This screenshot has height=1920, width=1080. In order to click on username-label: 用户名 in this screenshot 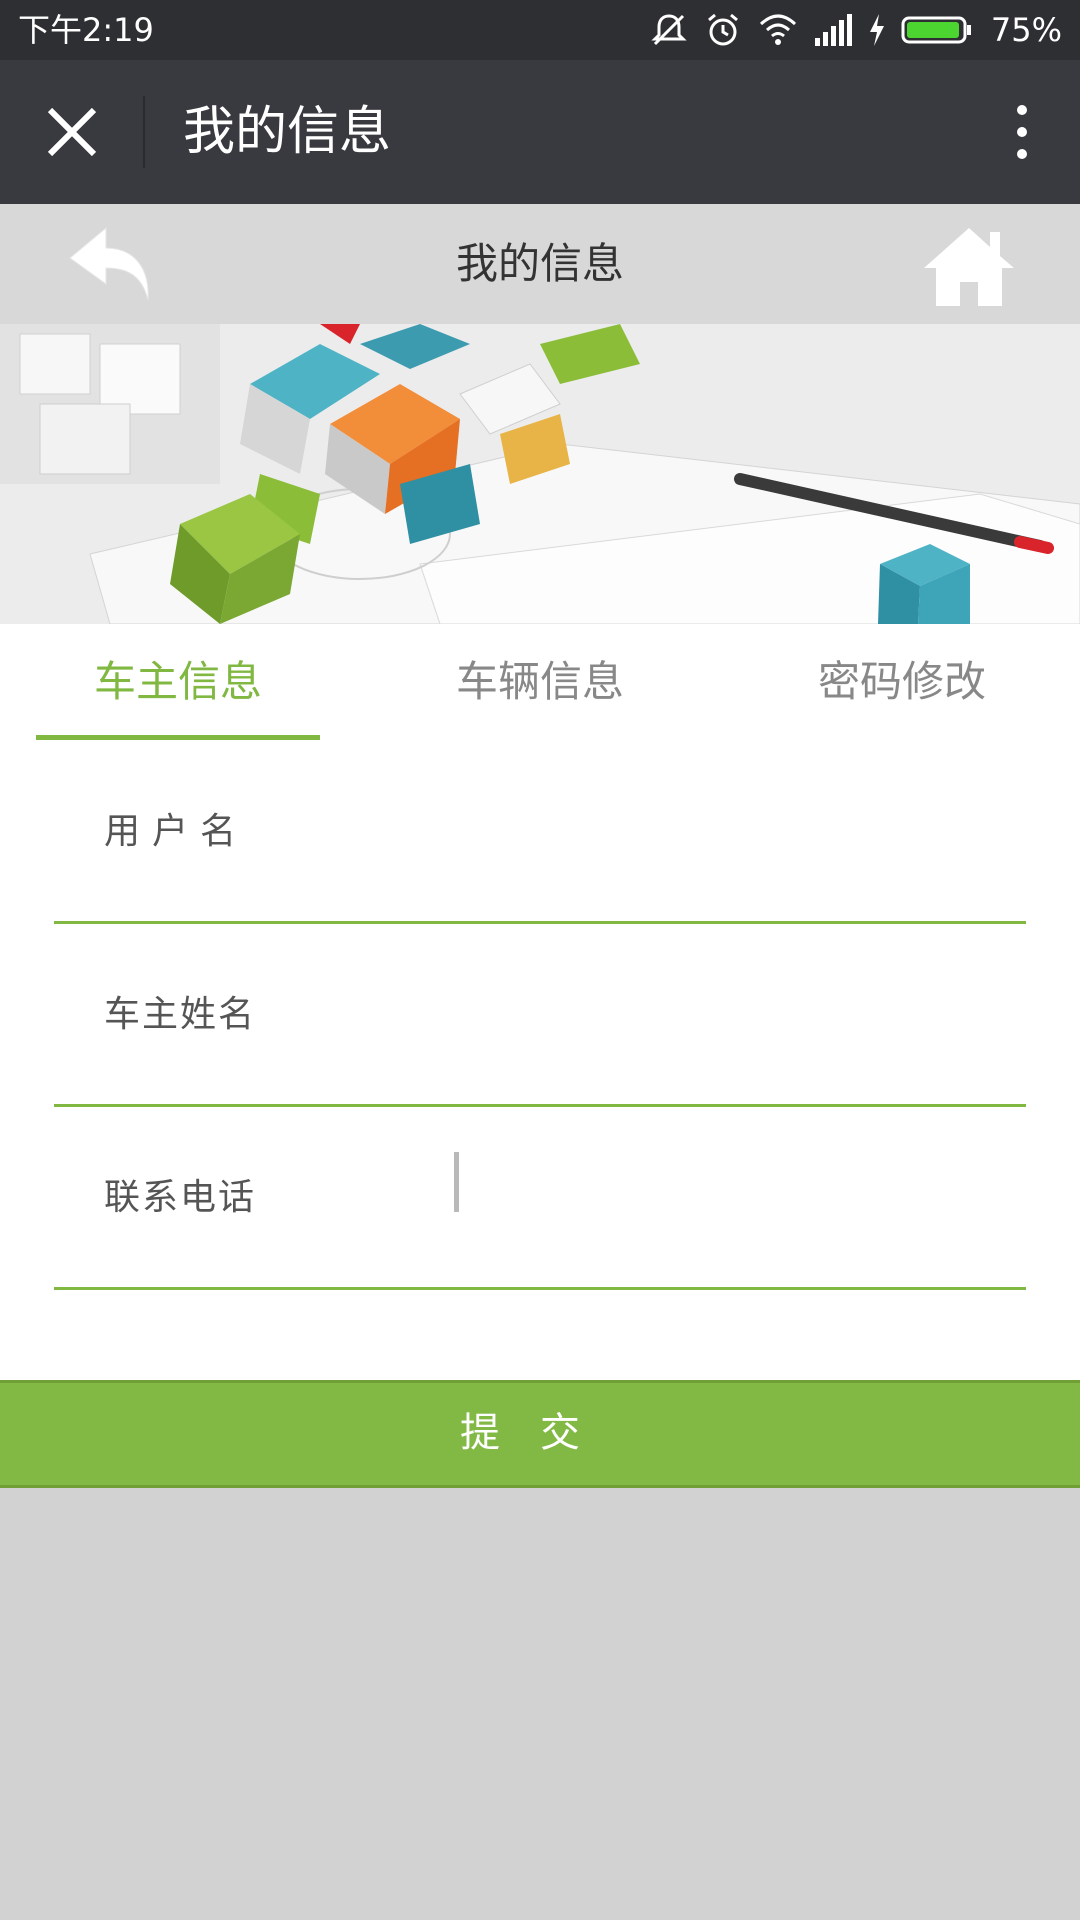, I will do `click(176, 831)`.